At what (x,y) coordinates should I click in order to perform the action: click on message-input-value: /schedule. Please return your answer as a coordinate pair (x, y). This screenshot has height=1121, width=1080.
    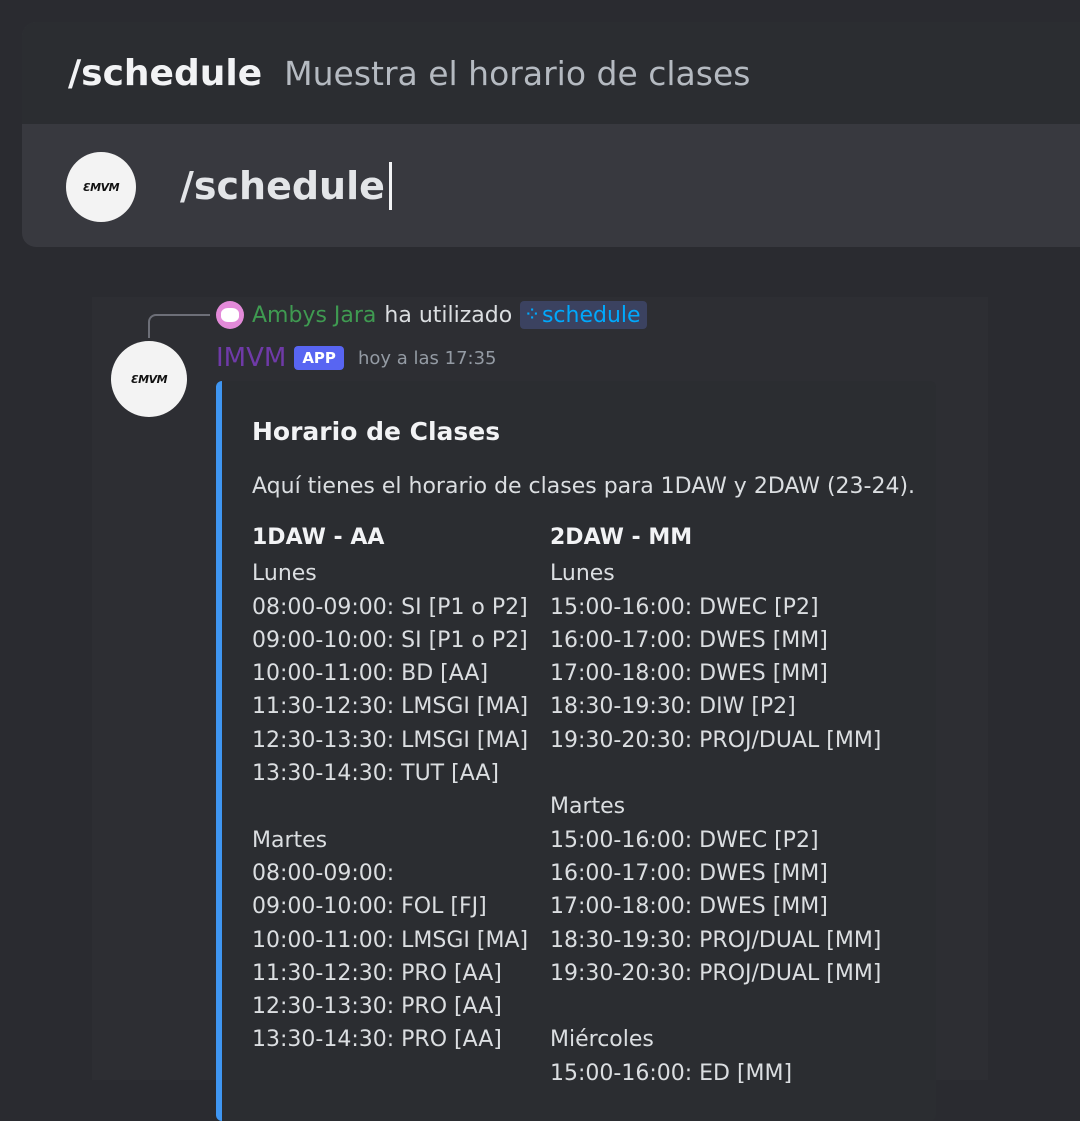
    Looking at the image, I should click on (282, 186).